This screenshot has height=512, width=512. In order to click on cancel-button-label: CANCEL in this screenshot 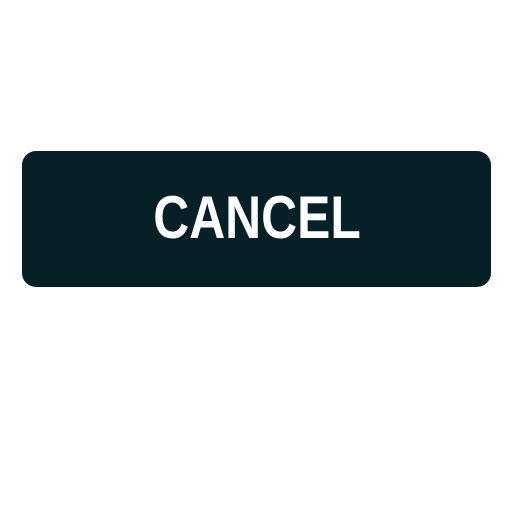, I will do `click(256, 217)`.